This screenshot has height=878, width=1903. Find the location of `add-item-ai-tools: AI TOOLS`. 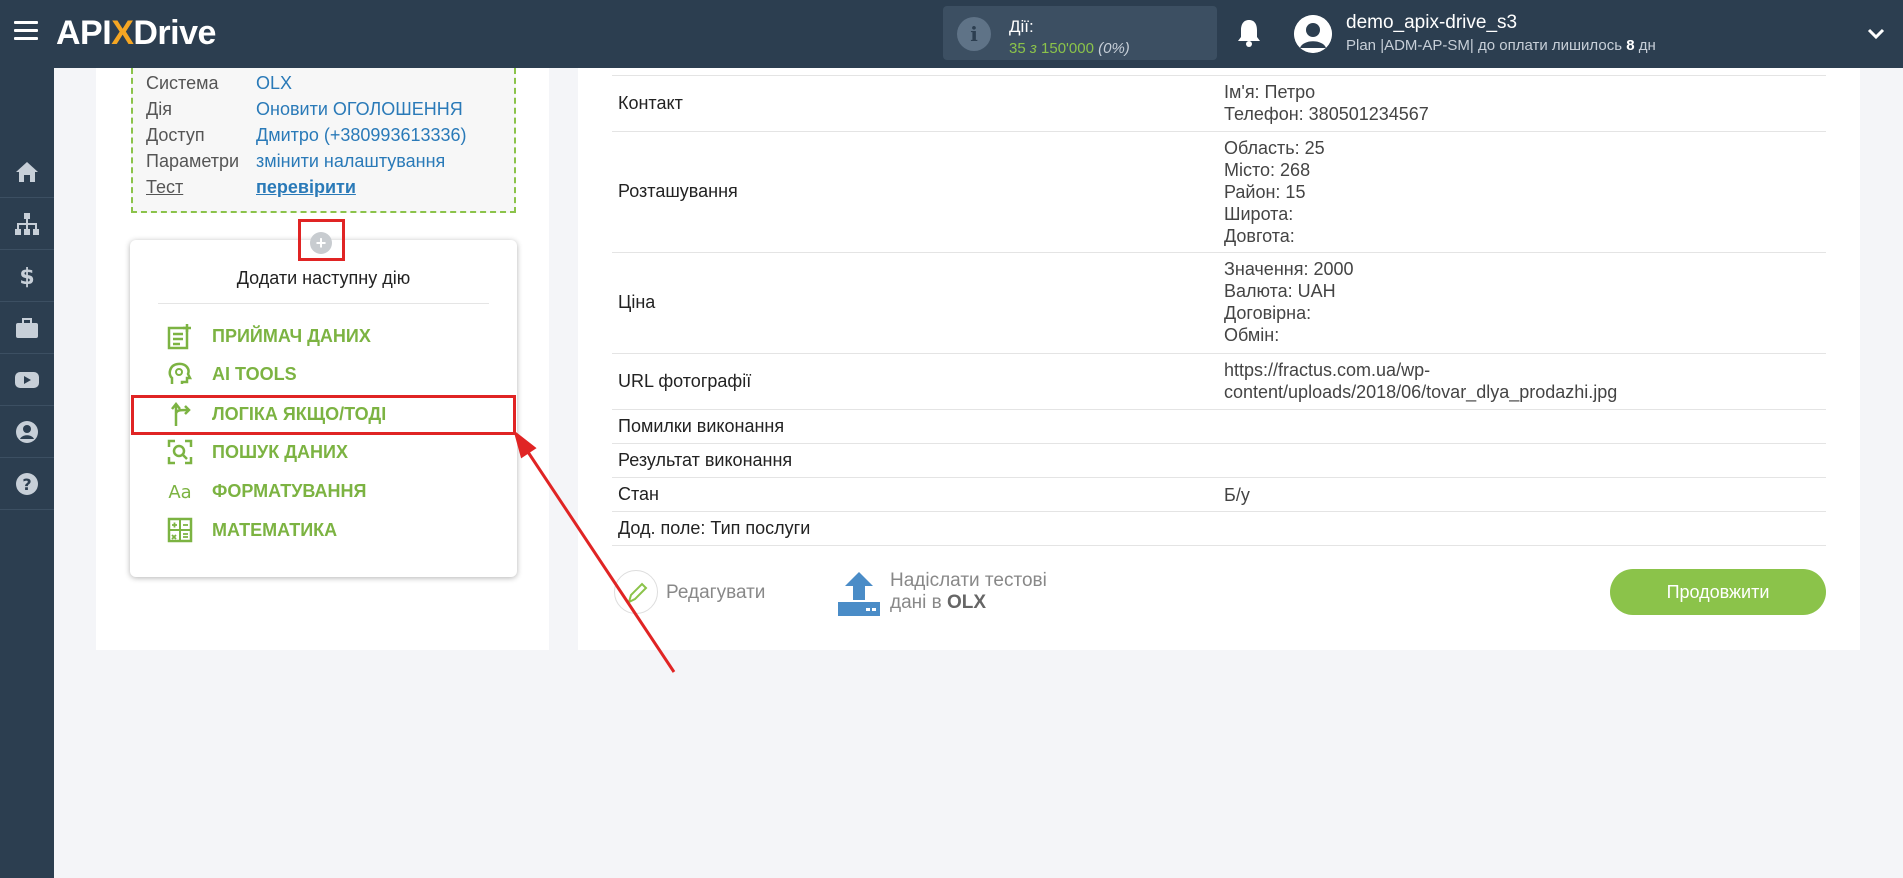

add-item-ai-tools: AI TOOLS is located at coordinates (334, 374).